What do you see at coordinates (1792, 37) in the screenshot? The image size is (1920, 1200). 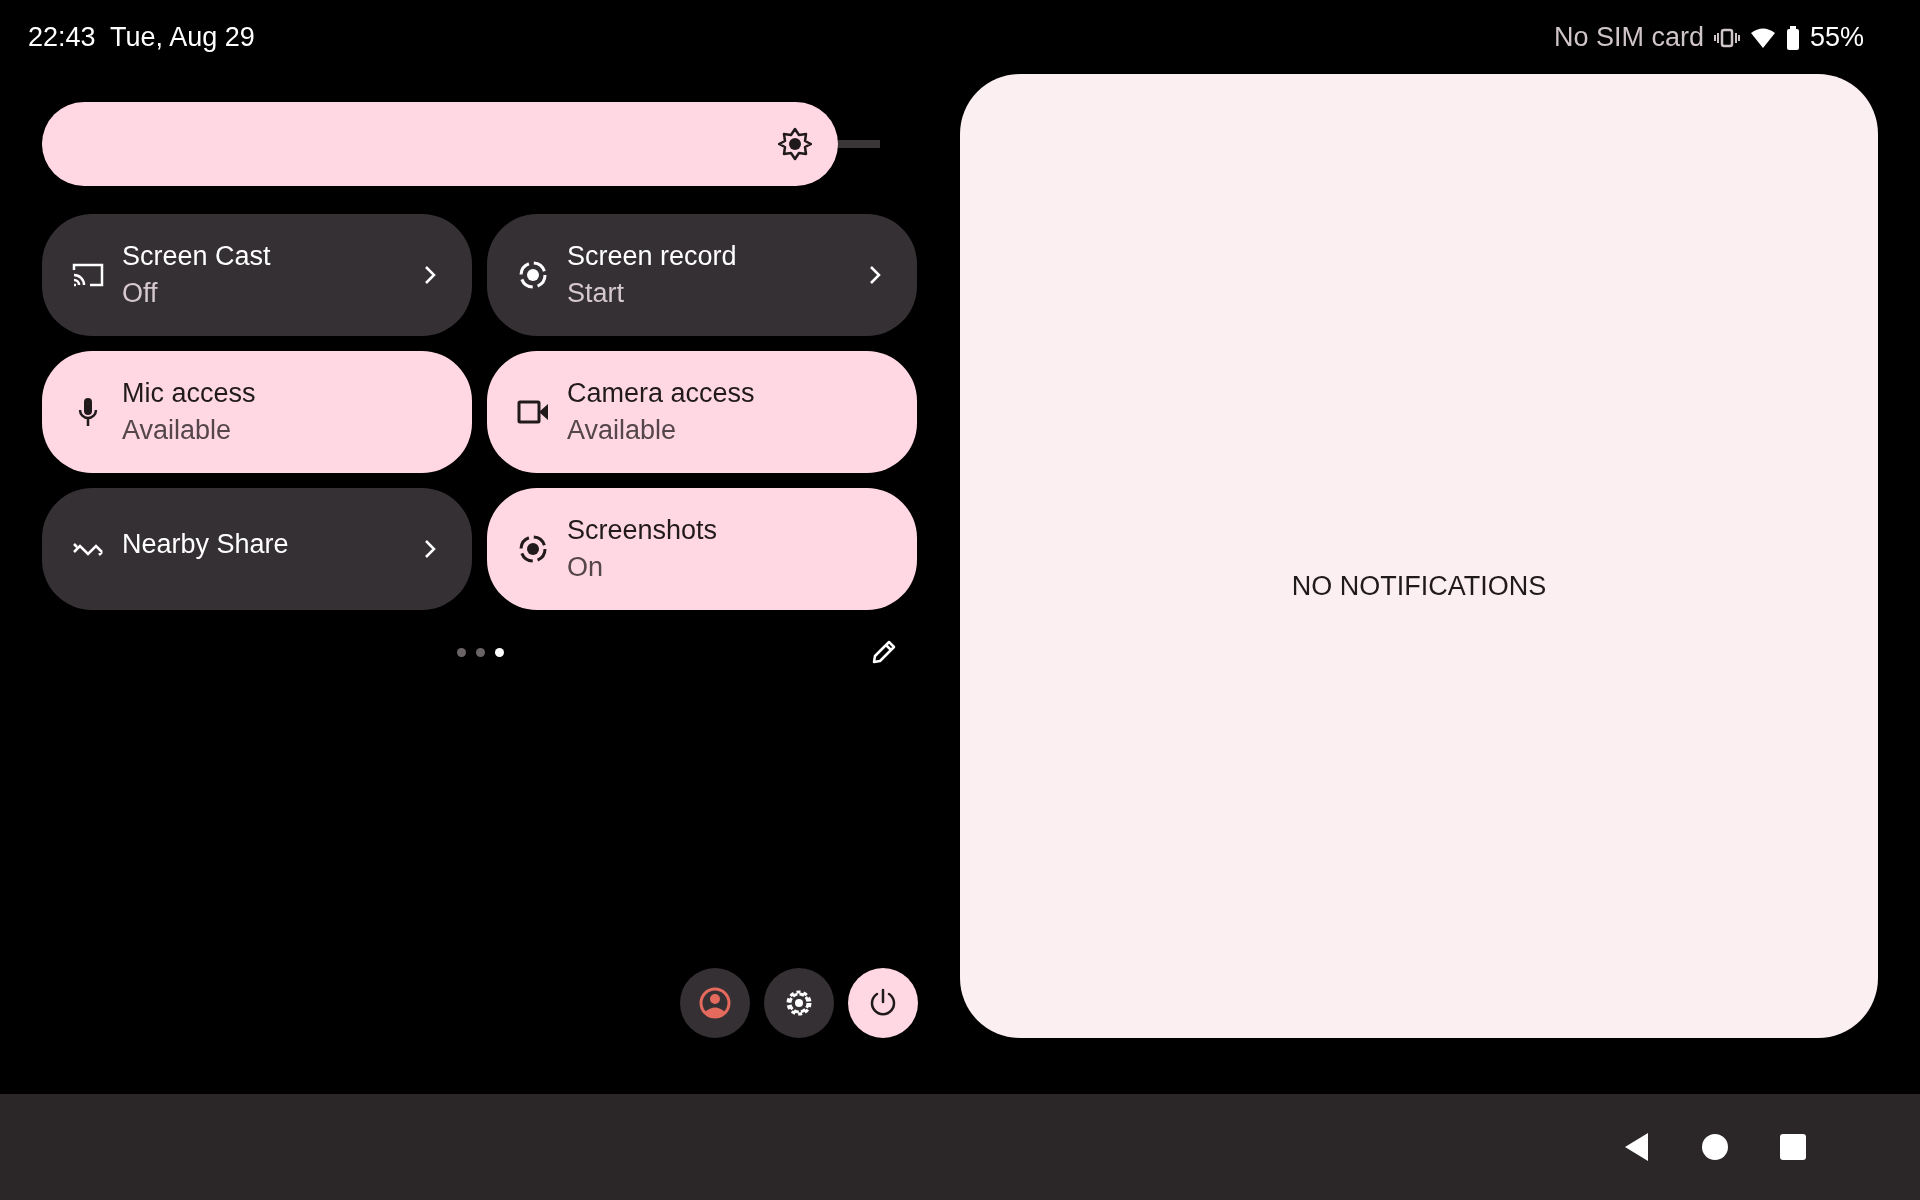 I see `battery-icon` at bounding box center [1792, 37].